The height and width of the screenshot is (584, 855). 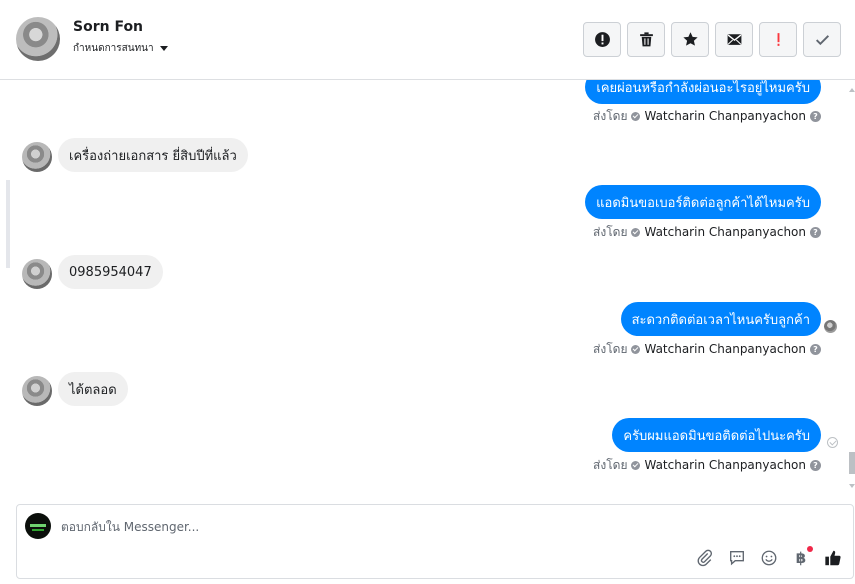 I want to click on mark-unread-button, so click(x=734, y=39).